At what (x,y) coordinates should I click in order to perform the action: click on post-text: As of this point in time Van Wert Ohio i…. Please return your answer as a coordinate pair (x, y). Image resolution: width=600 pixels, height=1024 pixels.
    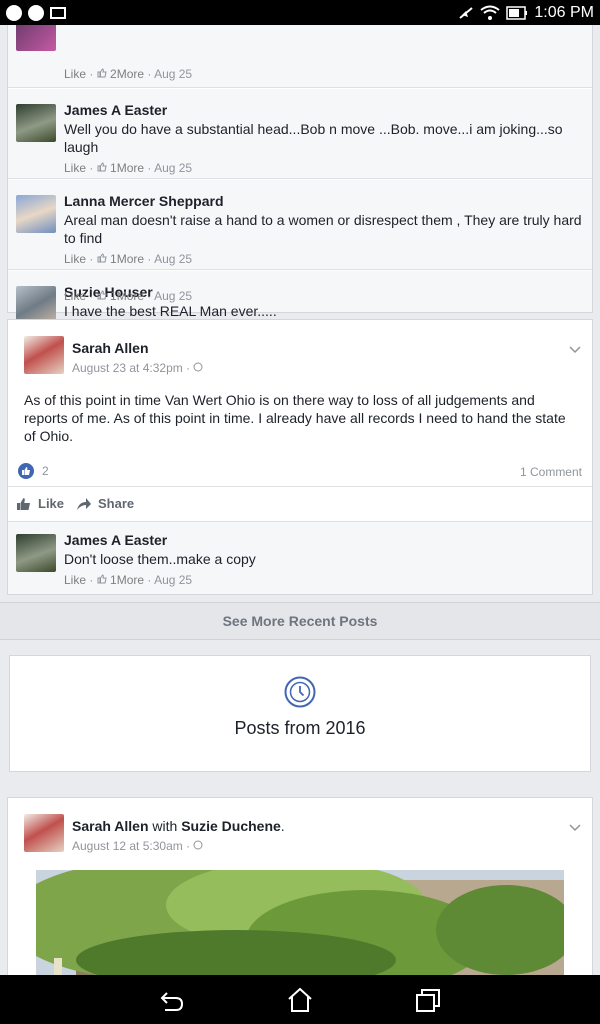
    Looking at the image, I should click on (295, 418).